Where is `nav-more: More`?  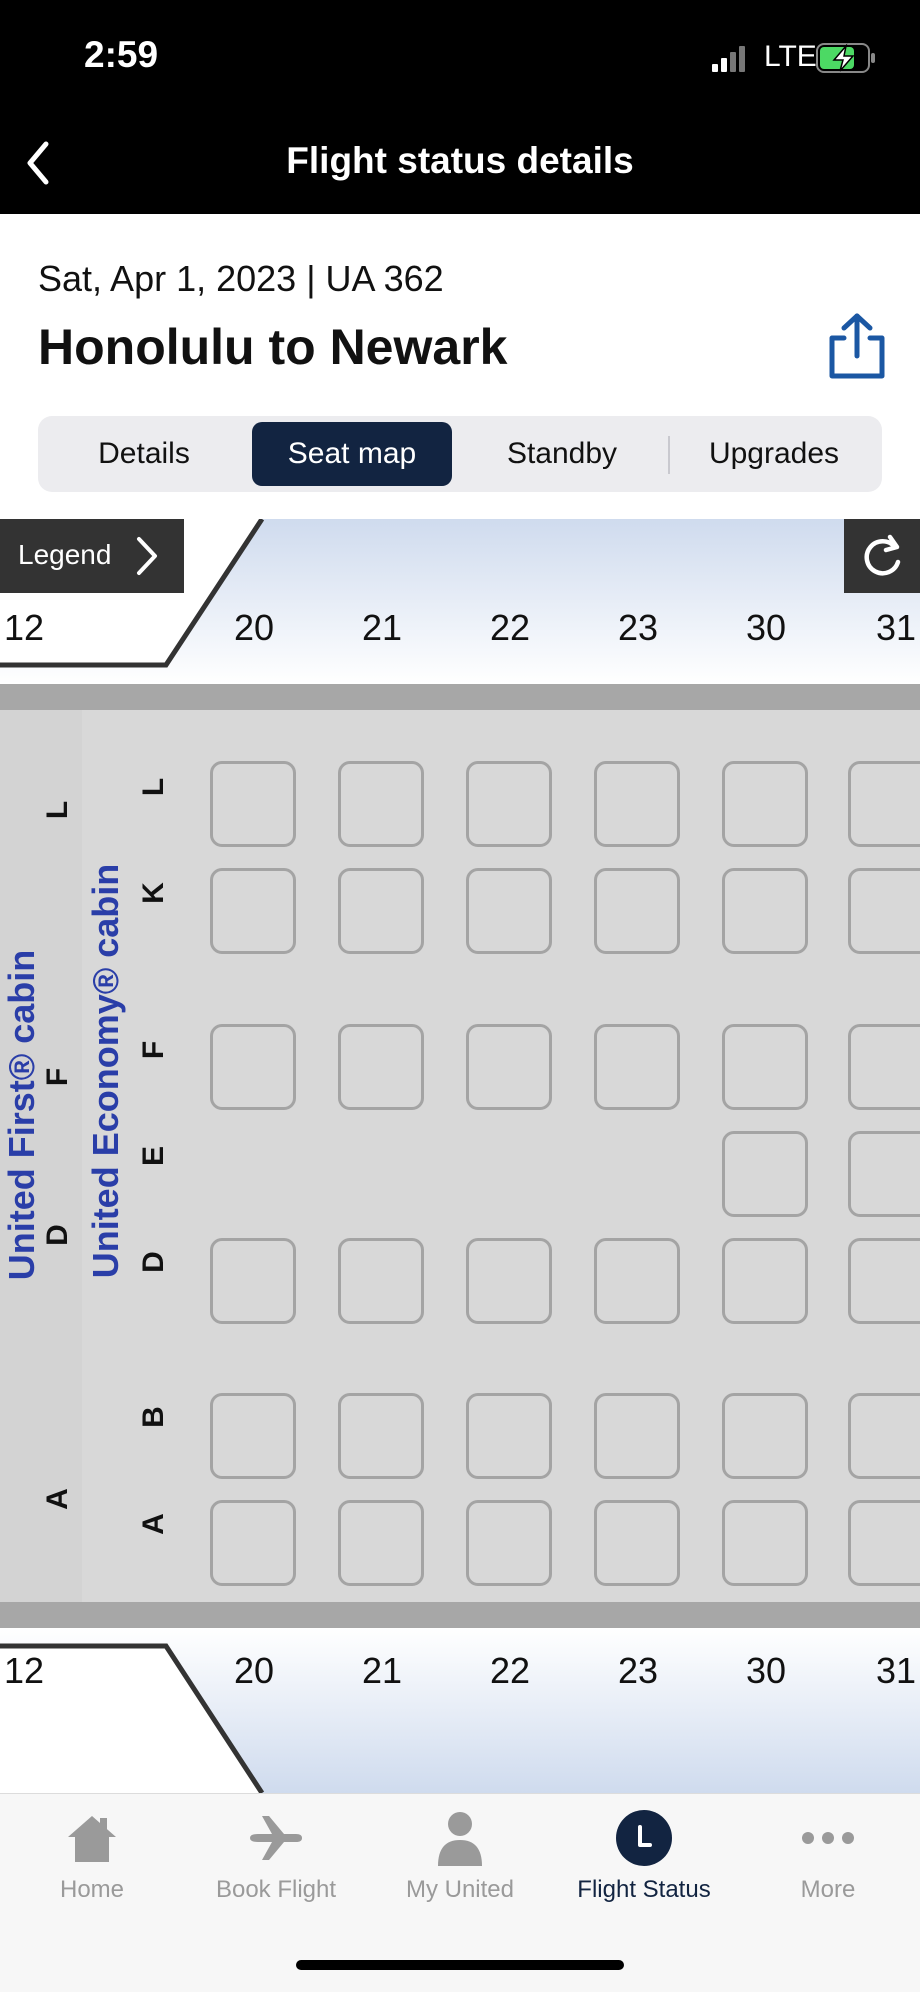 nav-more: More is located at coordinates (828, 1854).